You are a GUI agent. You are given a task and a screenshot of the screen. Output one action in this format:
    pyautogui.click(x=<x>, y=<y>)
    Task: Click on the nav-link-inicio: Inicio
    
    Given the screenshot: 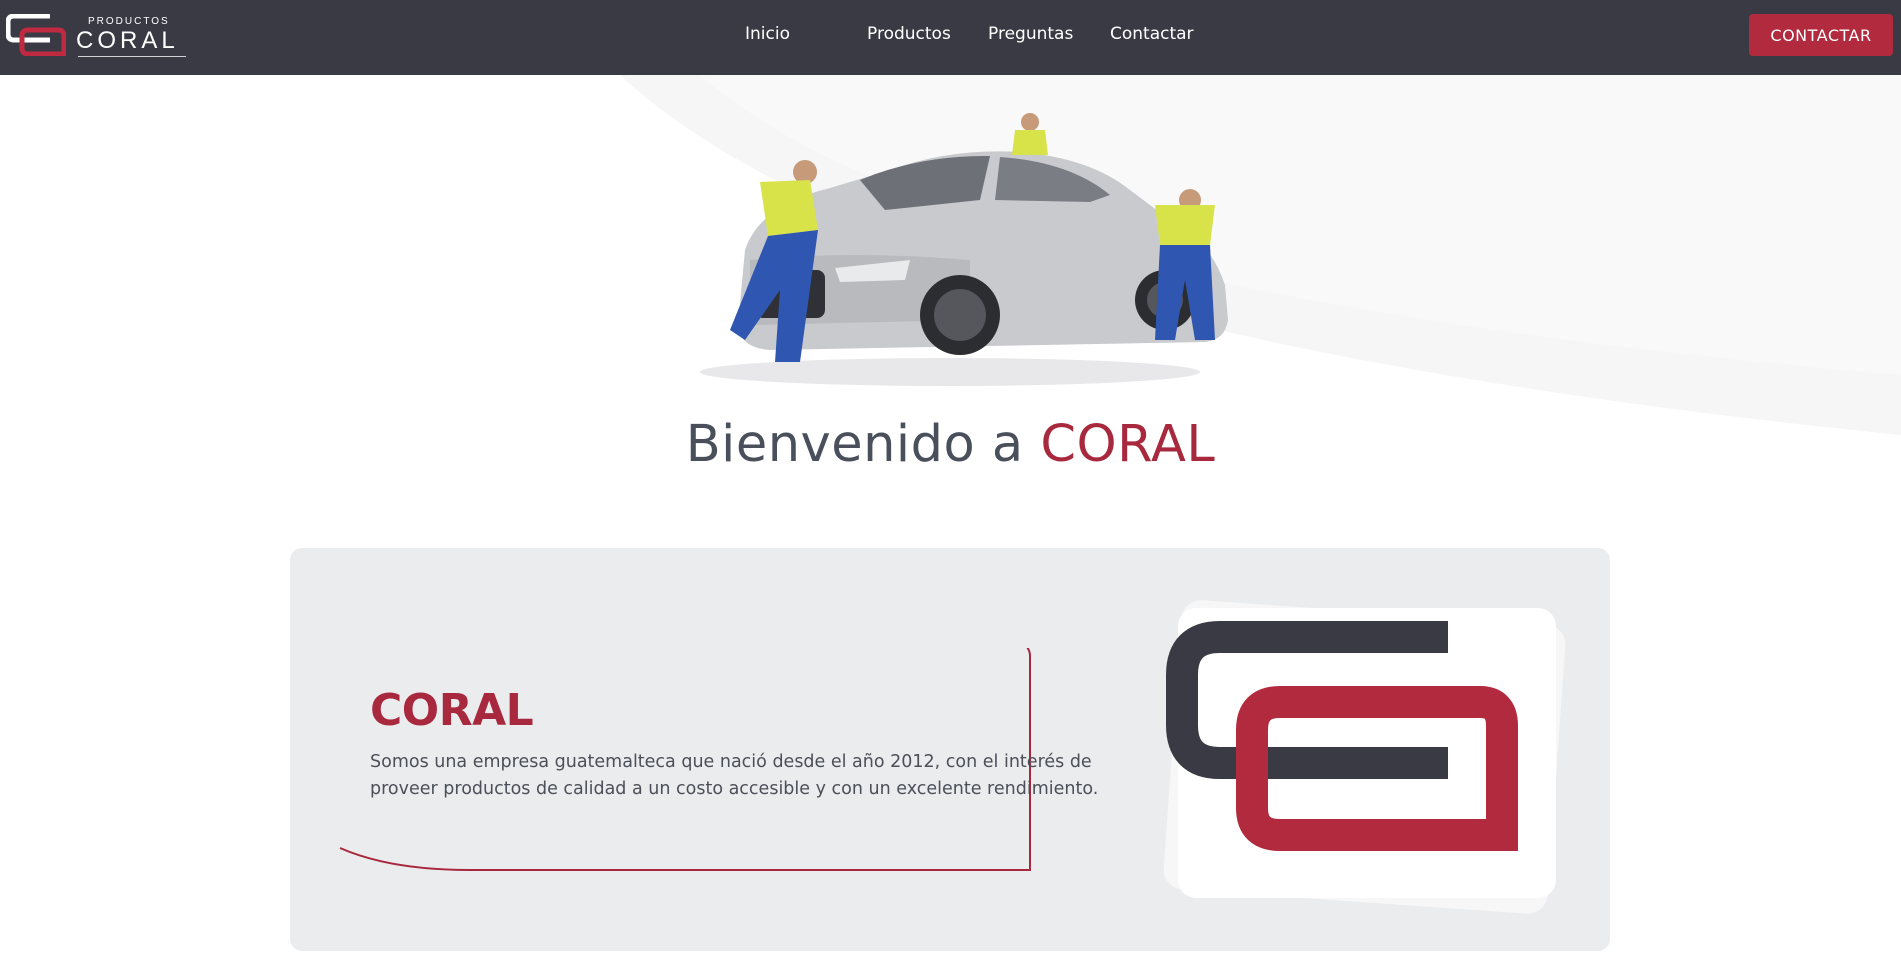 What is the action you would take?
    pyautogui.click(x=767, y=34)
    